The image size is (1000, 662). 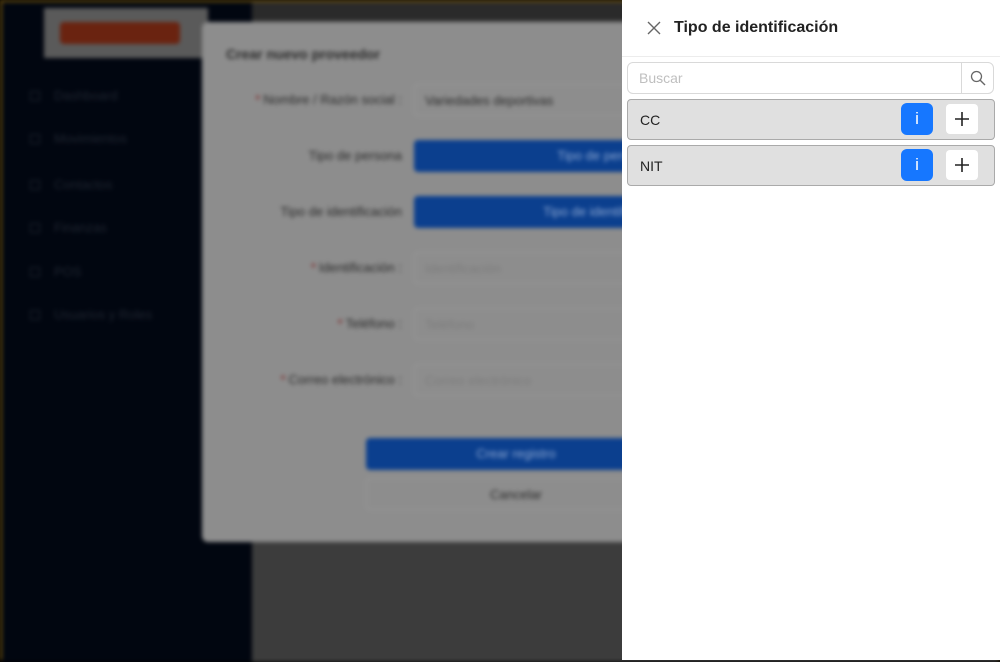 I want to click on logo, so click(x=126, y=33).